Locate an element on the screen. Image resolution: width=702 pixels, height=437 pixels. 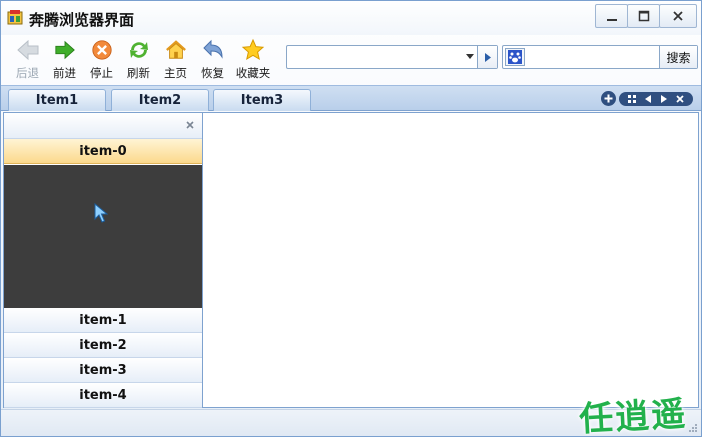
watermark: 任逍遥 is located at coordinates (633, 415).